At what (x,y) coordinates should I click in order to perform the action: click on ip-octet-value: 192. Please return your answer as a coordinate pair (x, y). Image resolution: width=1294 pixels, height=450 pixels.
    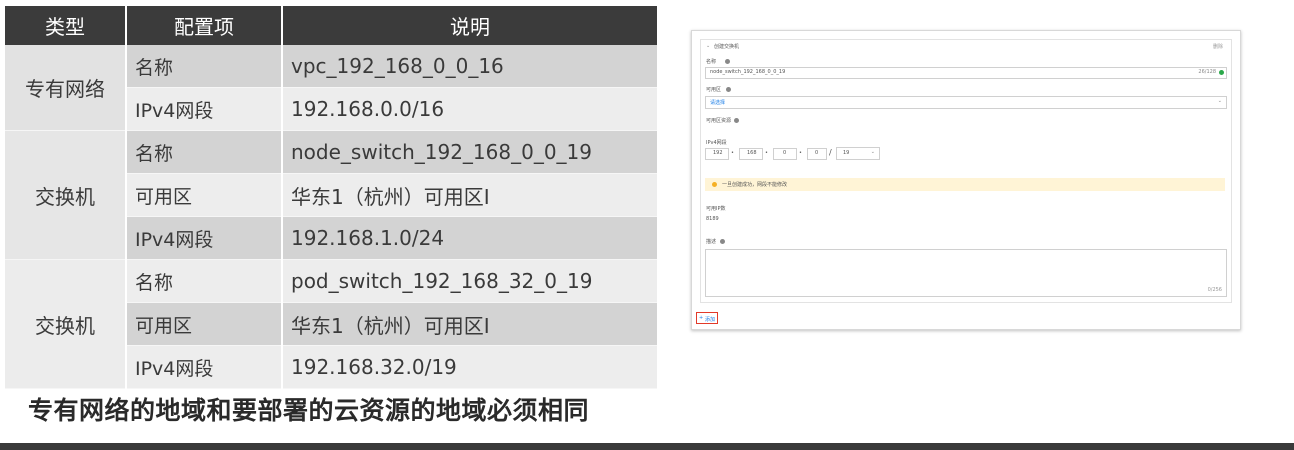
    Looking at the image, I should click on (718, 153).